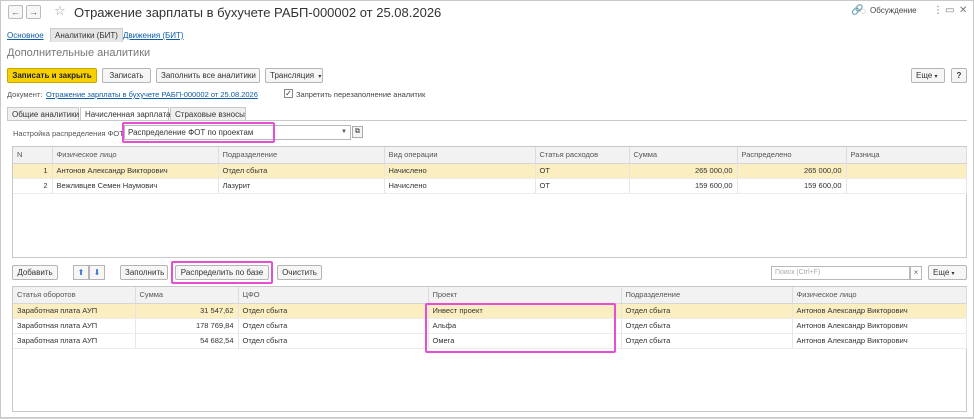 The width and height of the screenshot is (974, 419). What do you see at coordinates (15, 12) in the screenshot?
I see `back-arrow-icon: ←` at bounding box center [15, 12].